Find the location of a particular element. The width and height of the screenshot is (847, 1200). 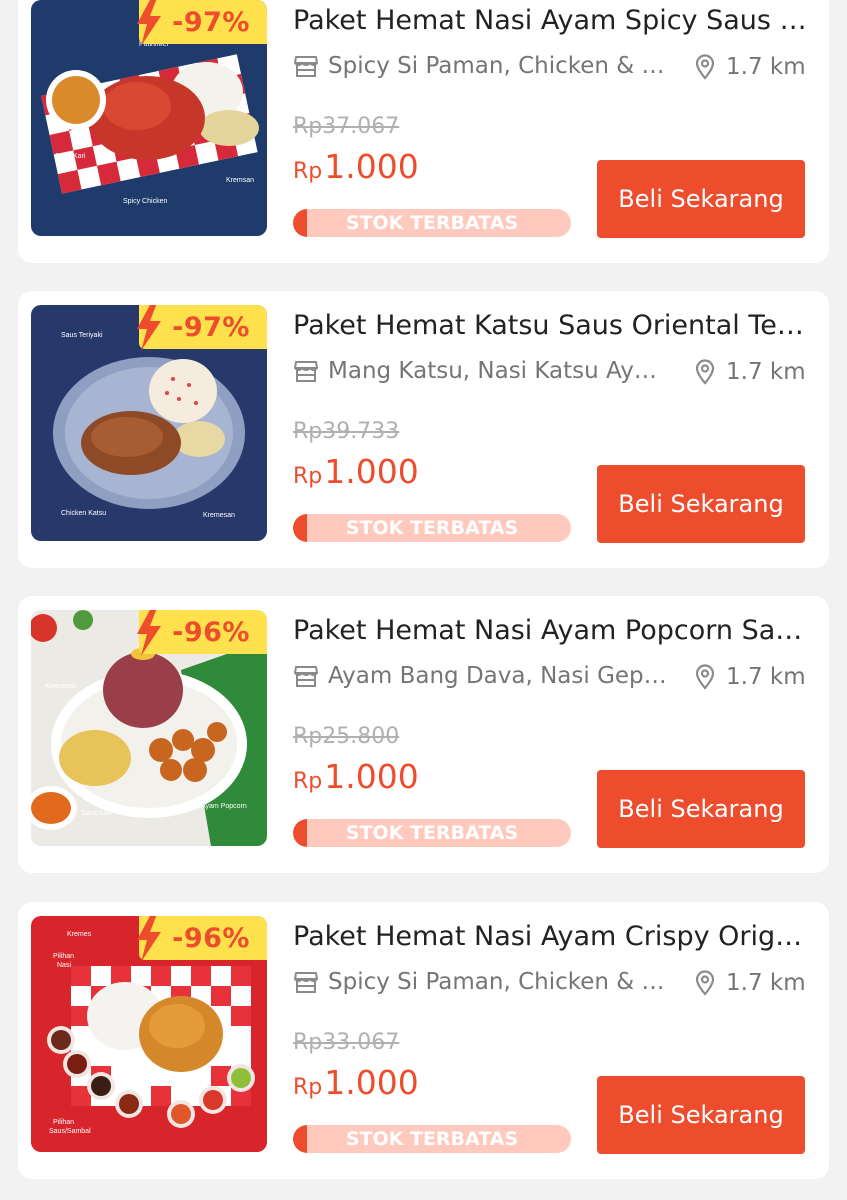

product-title: Paket Hemat Nasi Ayam Popcorn Saus Kari is located at coordinates (550, 630).